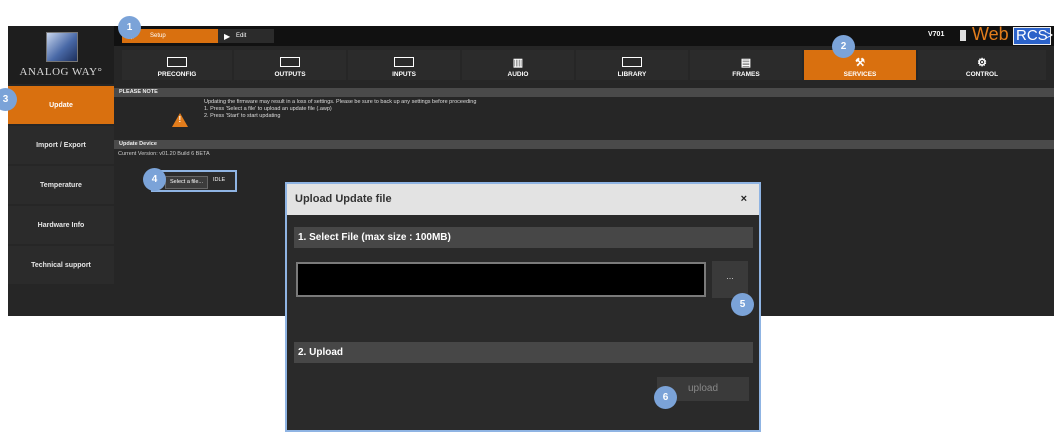 The height and width of the screenshot is (432, 1054). What do you see at coordinates (843, 46) in the screenshot?
I see `callout-2: 2` at bounding box center [843, 46].